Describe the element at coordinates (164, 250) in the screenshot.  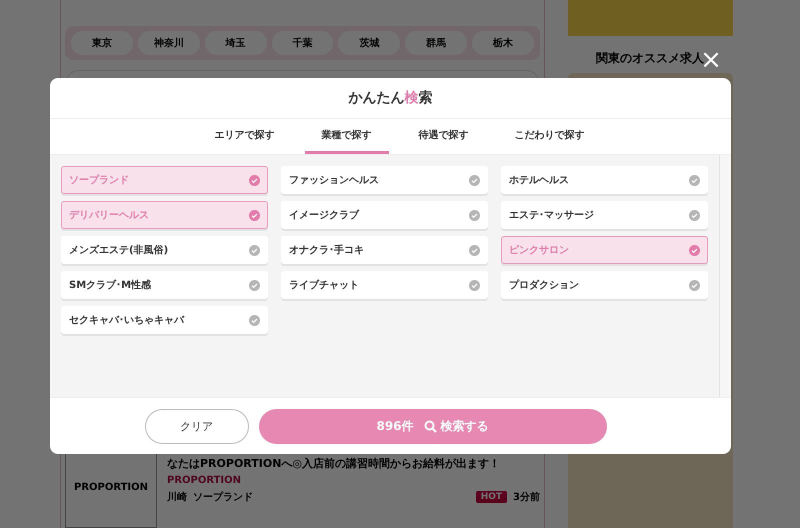
I see `category-option: メンズエステ(非風俗)` at that location.